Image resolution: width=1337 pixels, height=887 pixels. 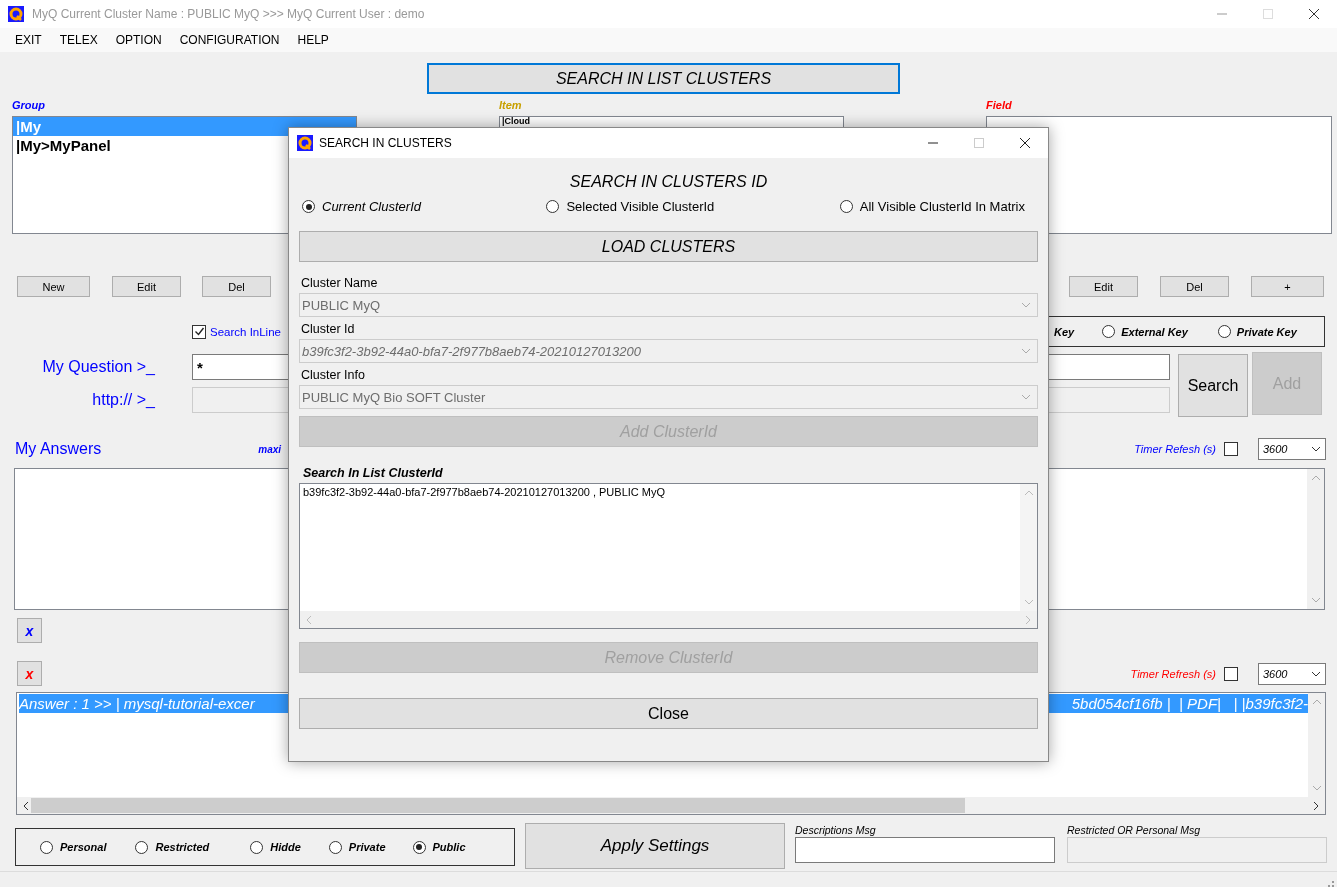 I want to click on descriptions-msg-label: Descriptions Msg, so click(x=836, y=830).